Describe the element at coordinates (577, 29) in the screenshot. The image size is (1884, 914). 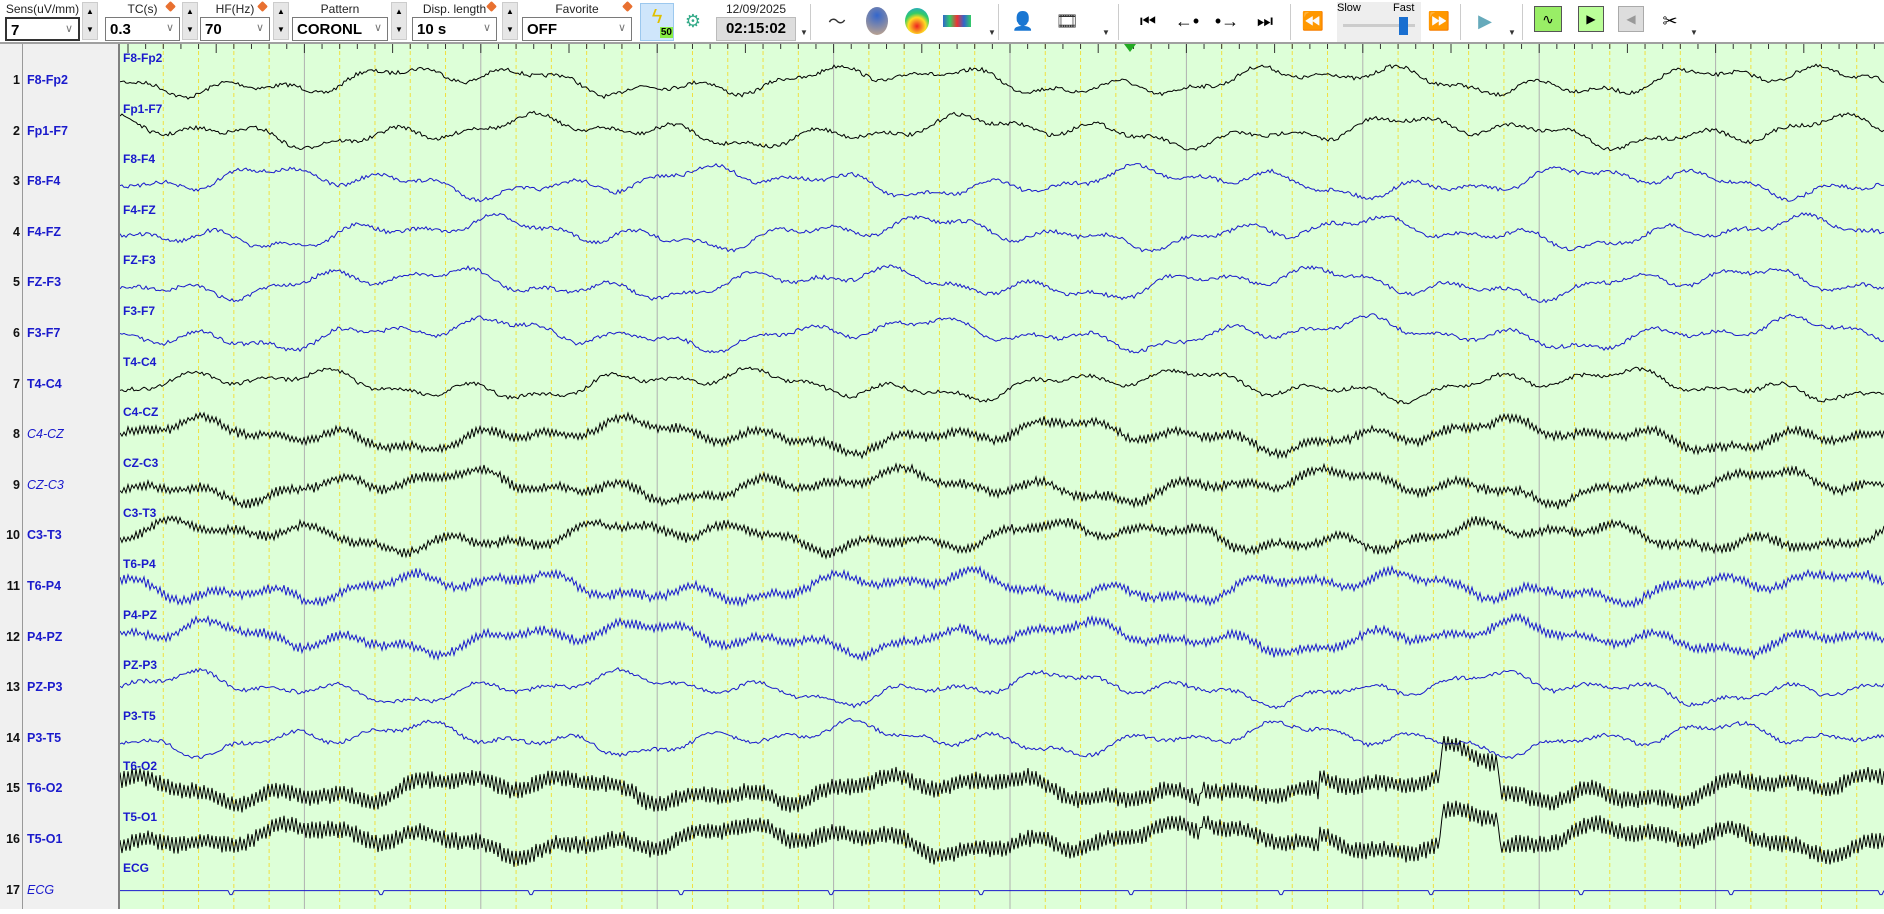
I see `favorite-select: OFF ∨` at that location.